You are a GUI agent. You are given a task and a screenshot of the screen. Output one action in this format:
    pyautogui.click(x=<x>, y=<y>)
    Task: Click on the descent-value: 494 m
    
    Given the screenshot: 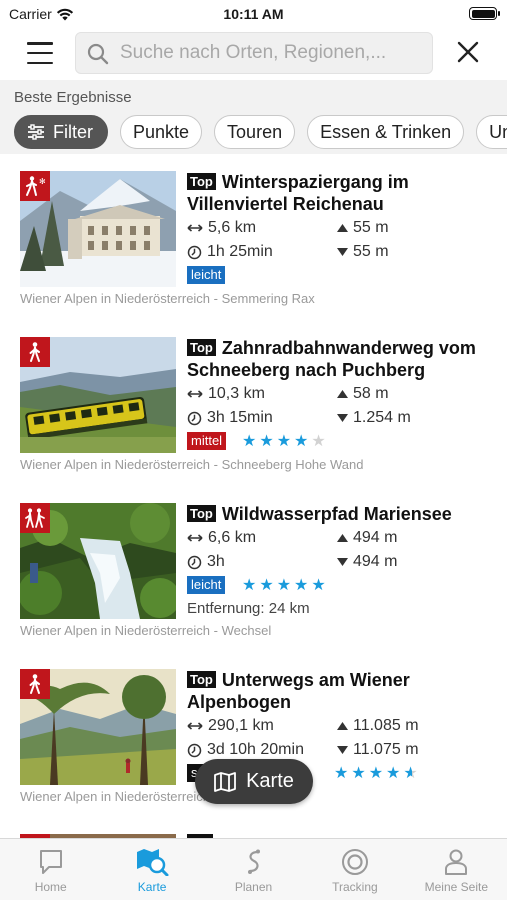 What is the action you would take?
    pyautogui.click(x=375, y=561)
    